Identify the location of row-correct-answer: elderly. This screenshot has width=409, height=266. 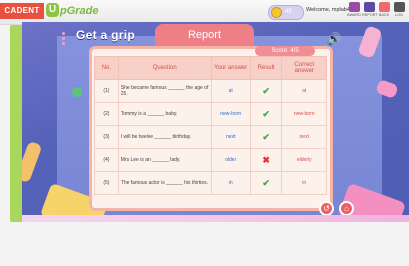
(304, 160).